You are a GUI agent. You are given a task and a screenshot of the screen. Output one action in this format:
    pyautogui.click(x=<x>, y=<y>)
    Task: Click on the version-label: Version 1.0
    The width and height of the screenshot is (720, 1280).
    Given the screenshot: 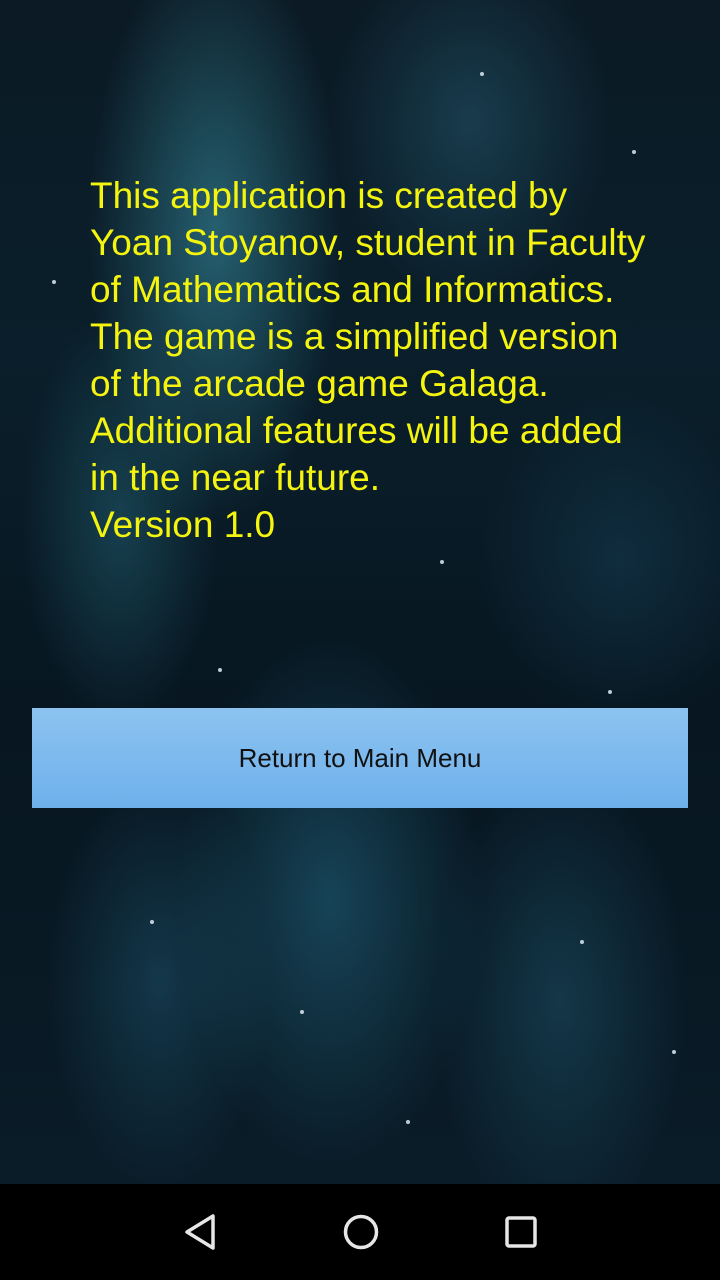 What is the action you would take?
    pyautogui.click(x=183, y=524)
    